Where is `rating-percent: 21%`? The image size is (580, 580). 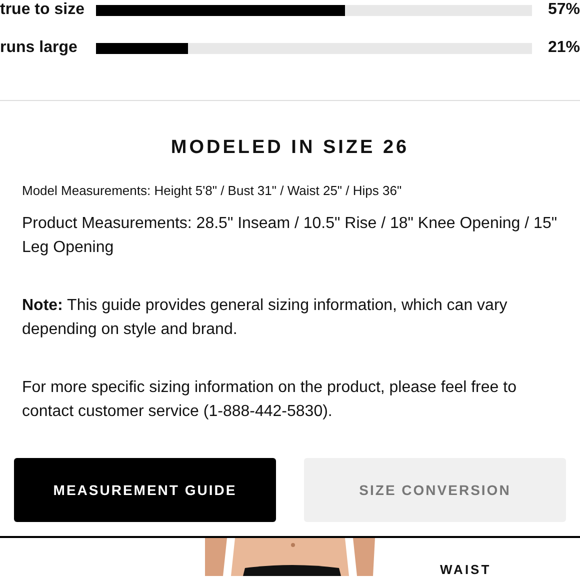 rating-percent: 21% is located at coordinates (563, 48).